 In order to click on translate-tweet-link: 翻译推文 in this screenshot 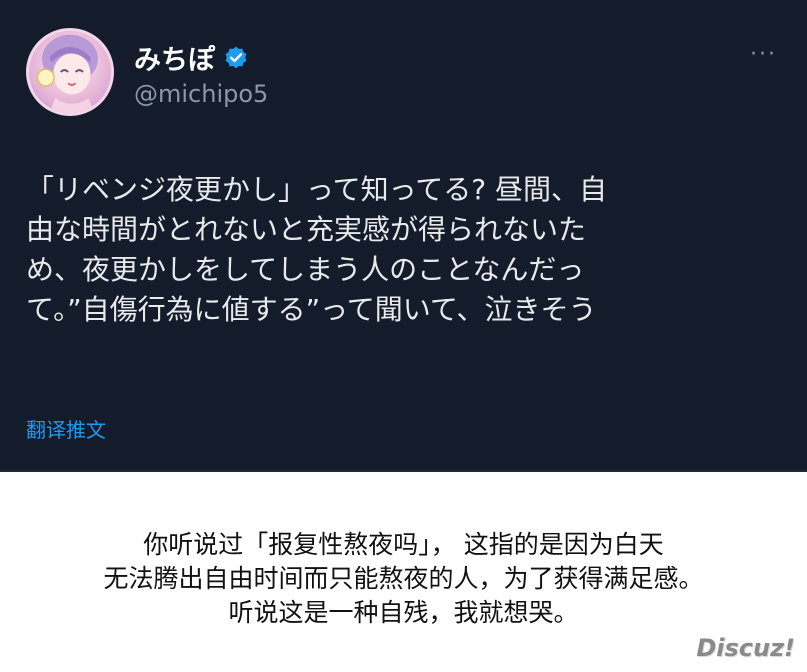, I will do `click(66, 428)`.